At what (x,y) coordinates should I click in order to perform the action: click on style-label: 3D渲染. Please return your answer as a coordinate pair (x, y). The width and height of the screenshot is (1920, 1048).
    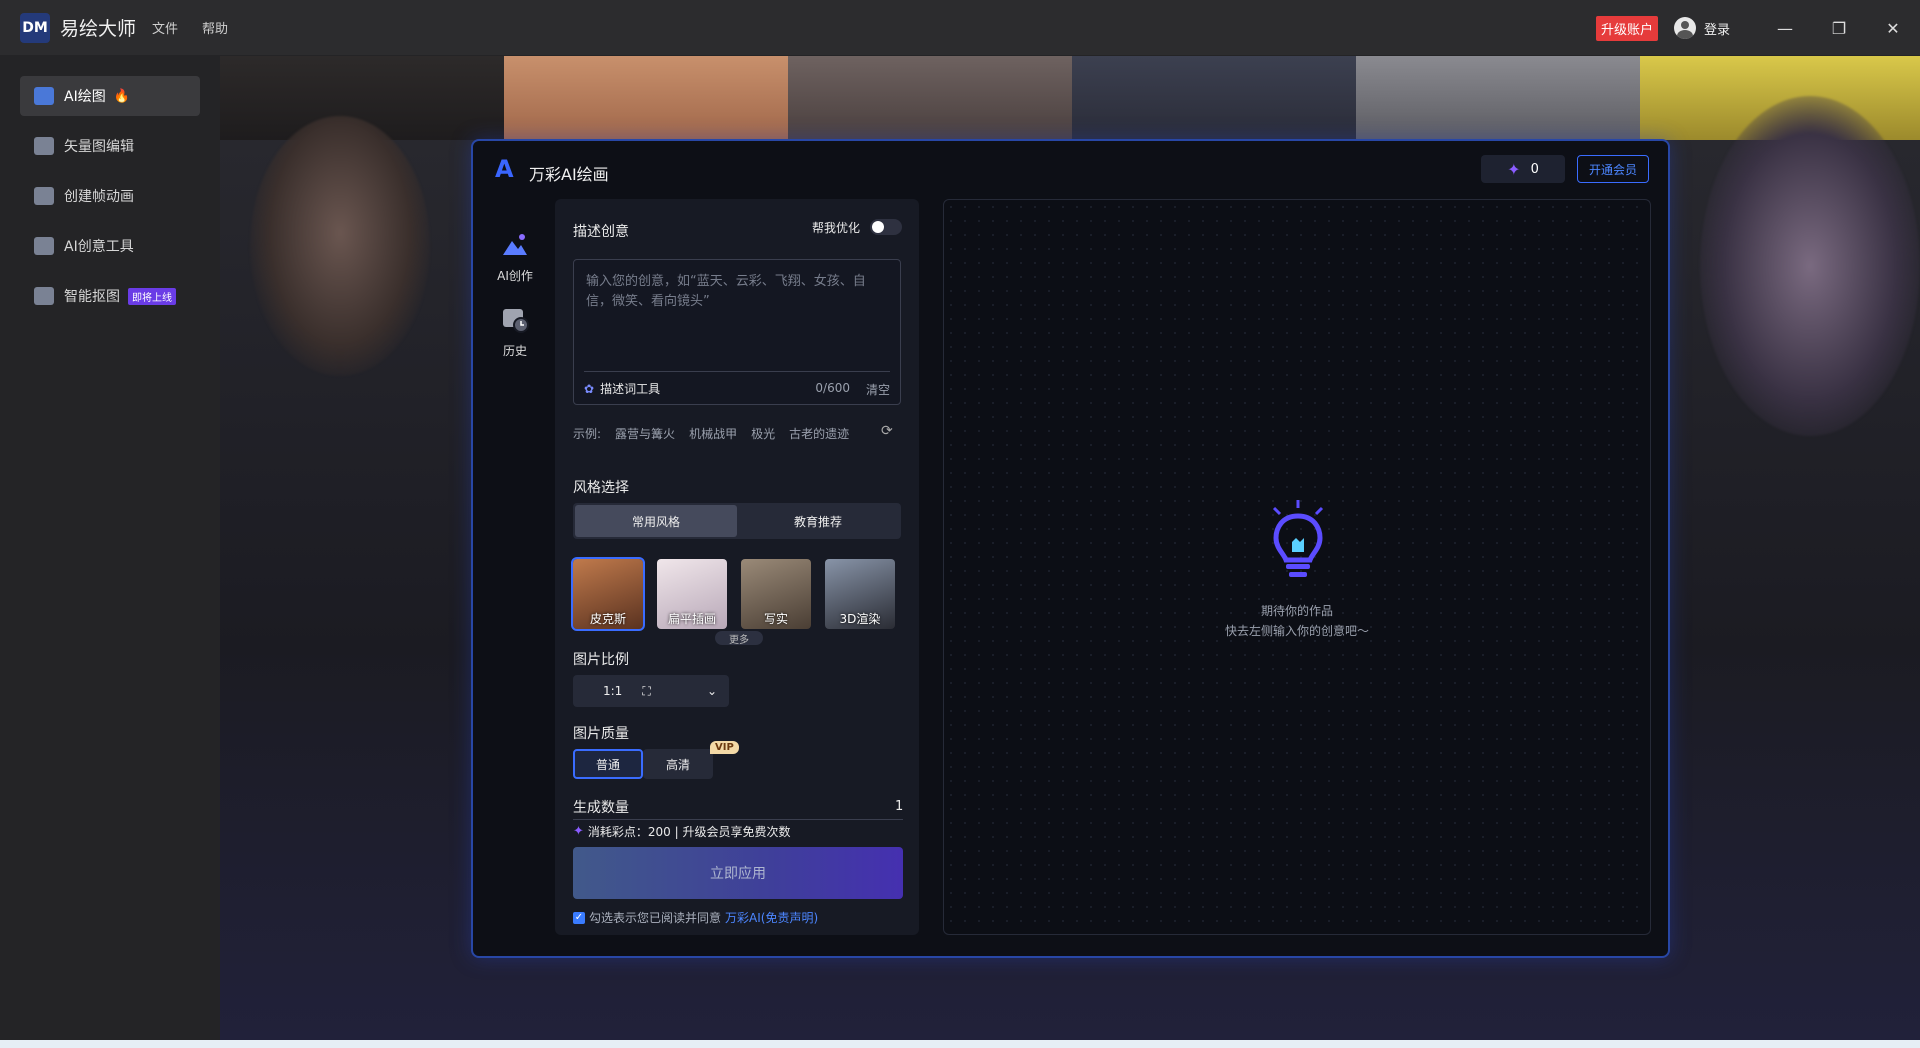
    Looking at the image, I should click on (860, 619).